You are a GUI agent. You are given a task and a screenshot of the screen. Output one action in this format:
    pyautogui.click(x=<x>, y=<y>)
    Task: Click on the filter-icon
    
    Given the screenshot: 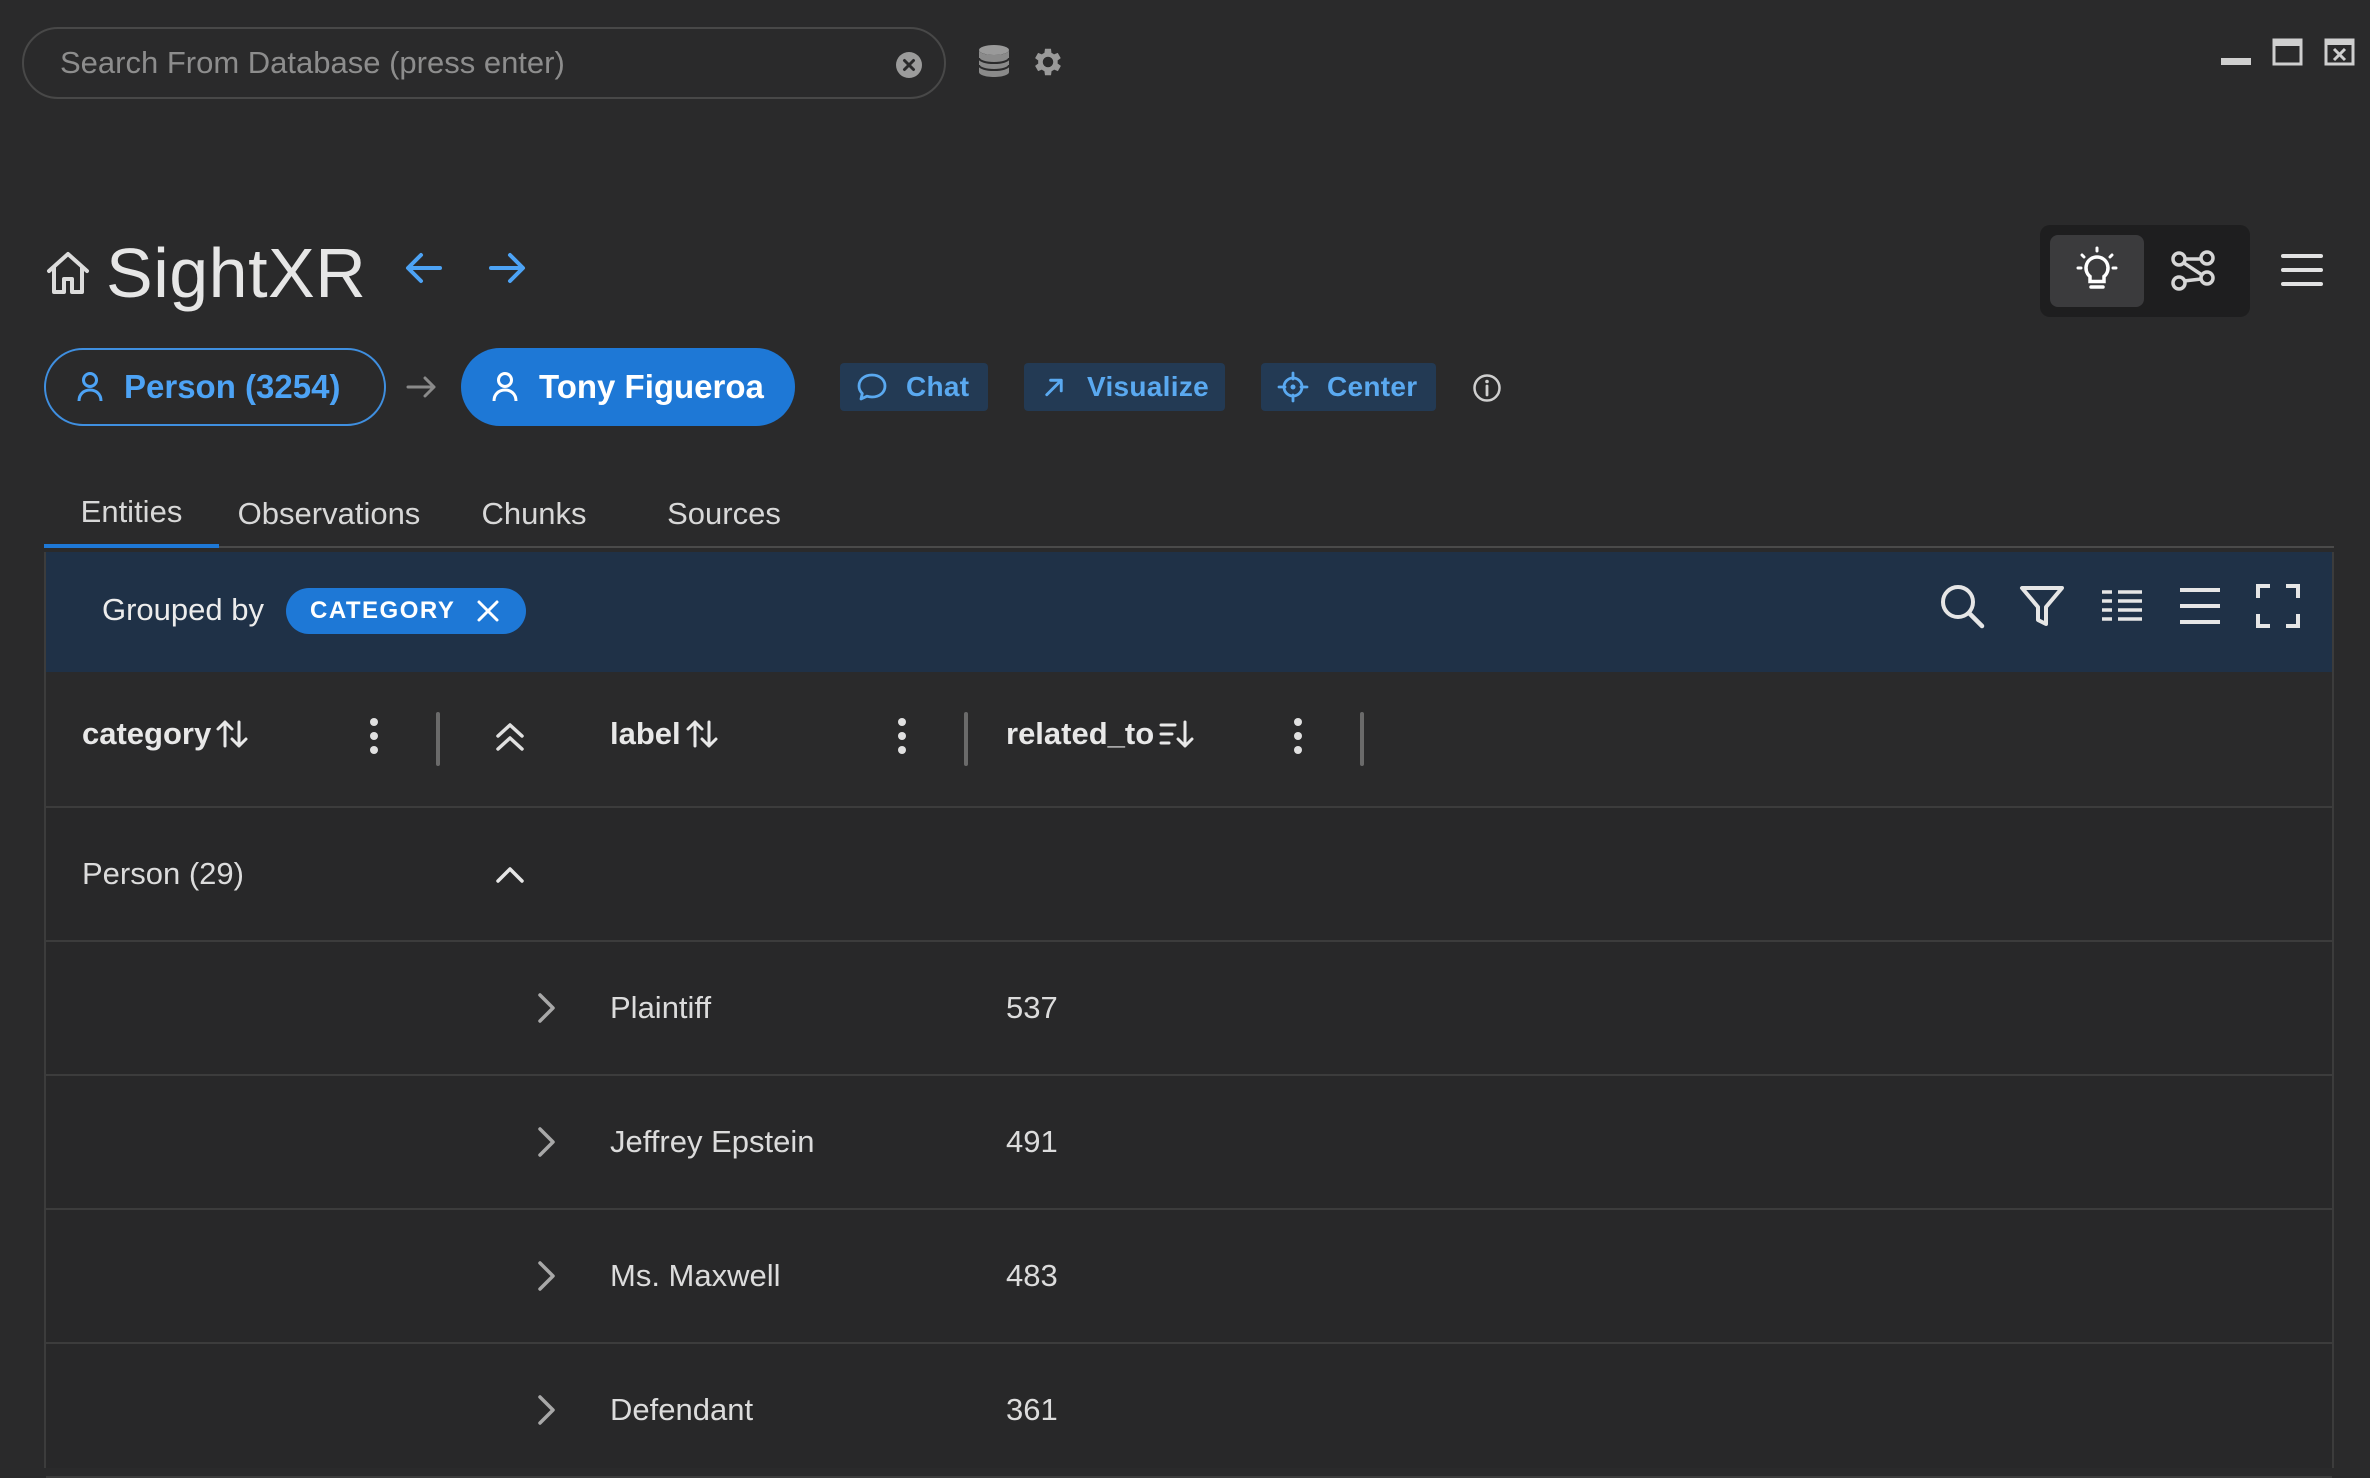 What is the action you would take?
    pyautogui.click(x=2042, y=606)
    